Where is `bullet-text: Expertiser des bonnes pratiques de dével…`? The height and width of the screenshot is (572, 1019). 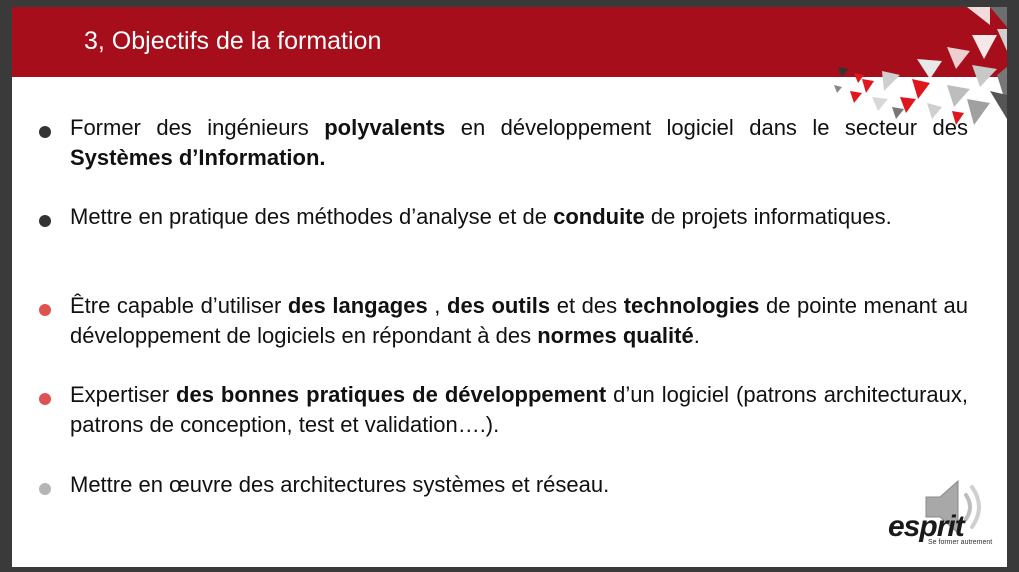 bullet-text: Expertiser des bonnes pratiques de dével… is located at coordinates (519, 410).